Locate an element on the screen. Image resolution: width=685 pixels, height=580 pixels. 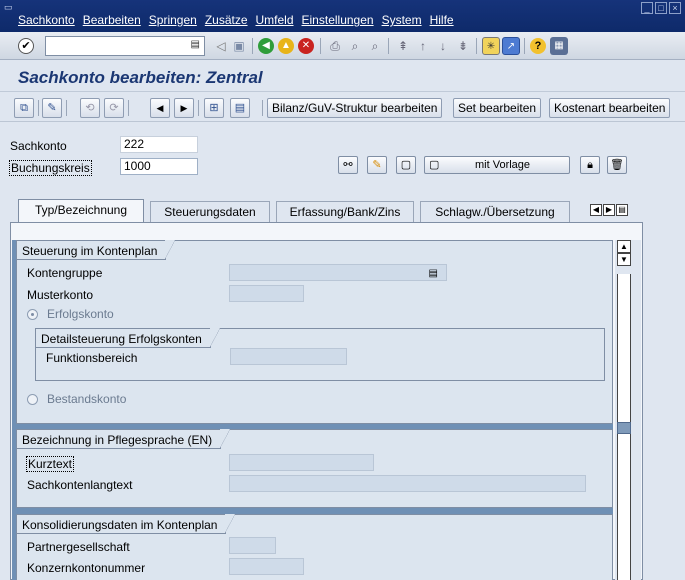
standard-toolbar: ✔ ▤ ◁ ▣ ◀ ▲ ✕ ⎙ ⌕ ⌕ ⇞ ↑ ↓ ⇟ ✳ ↗ ? ▦ is located at coordinates (342, 46).